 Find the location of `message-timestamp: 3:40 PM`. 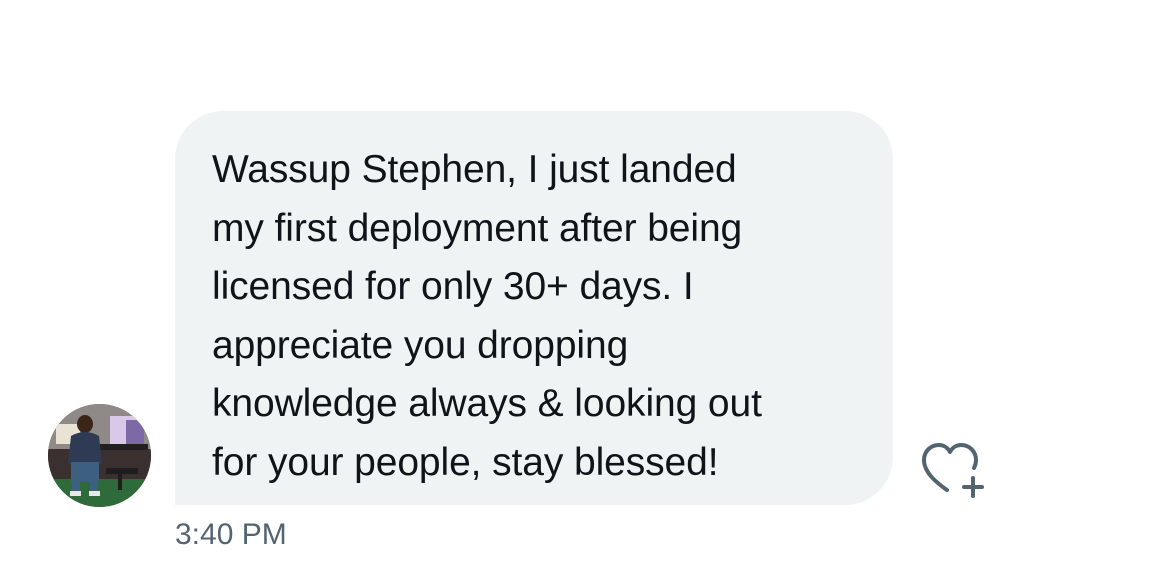

message-timestamp: 3:40 PM is located at coordinates (231, 534).